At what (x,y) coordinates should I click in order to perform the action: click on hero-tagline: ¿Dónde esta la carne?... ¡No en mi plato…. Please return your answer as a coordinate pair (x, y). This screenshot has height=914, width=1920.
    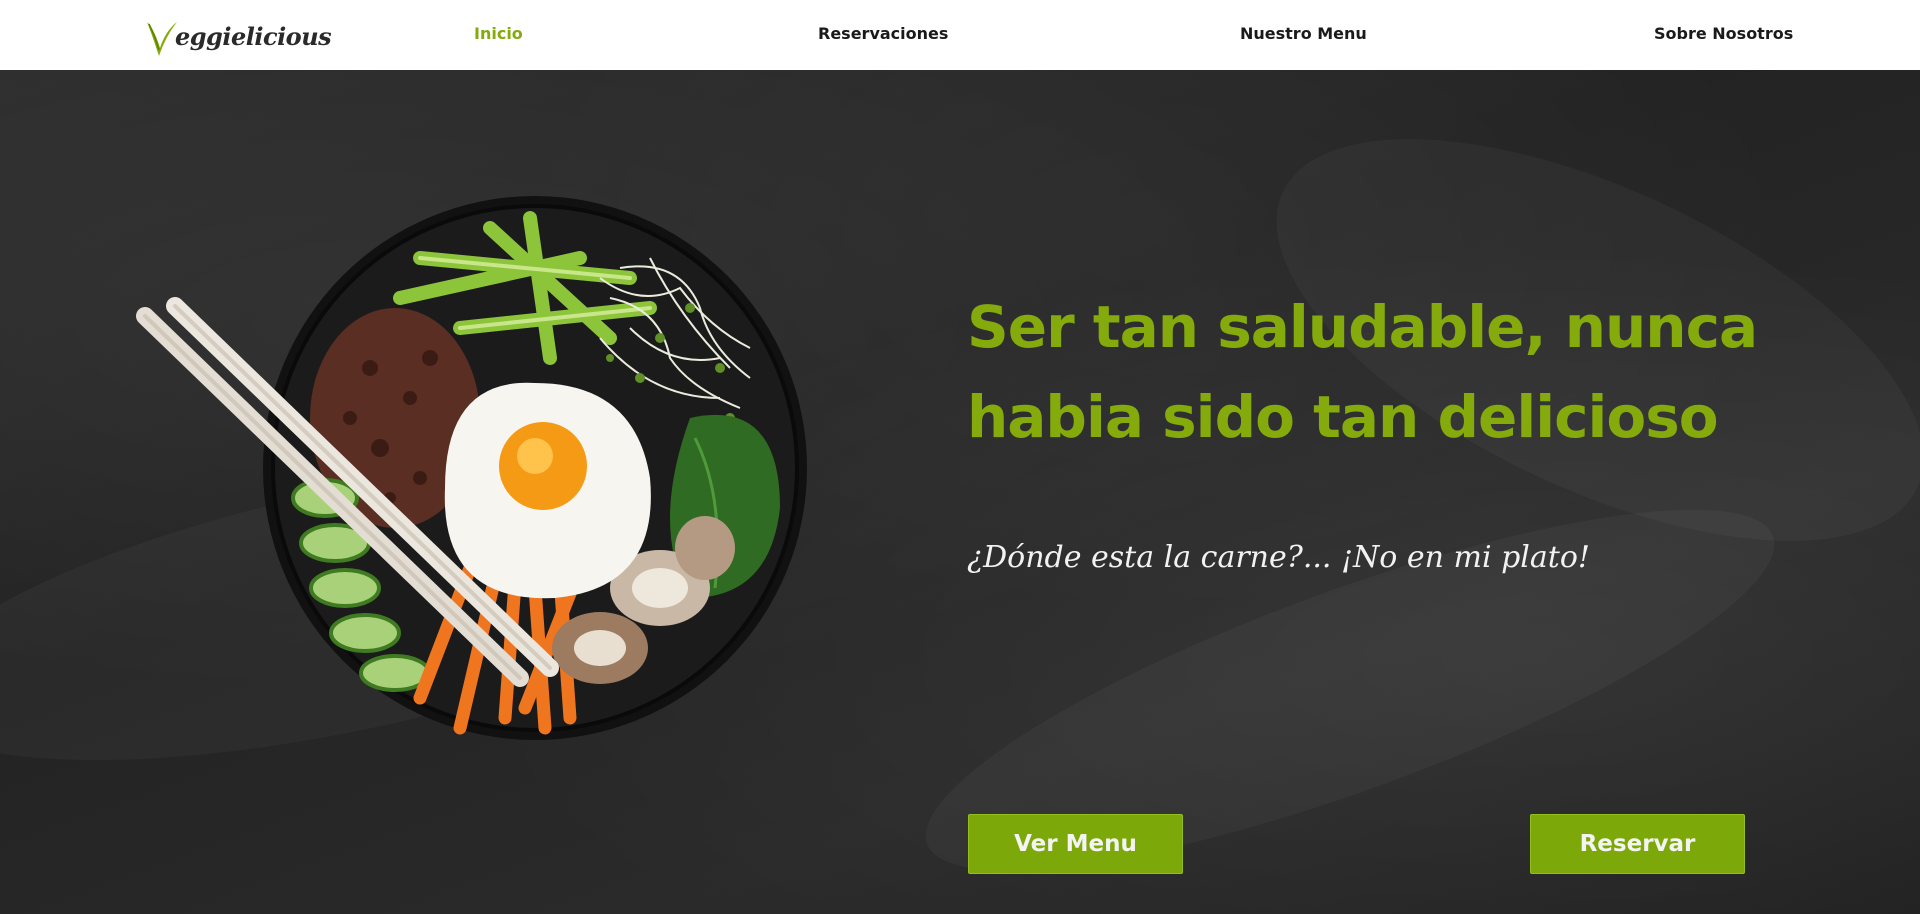
    Looking at the image, I should click on (1278, 557).